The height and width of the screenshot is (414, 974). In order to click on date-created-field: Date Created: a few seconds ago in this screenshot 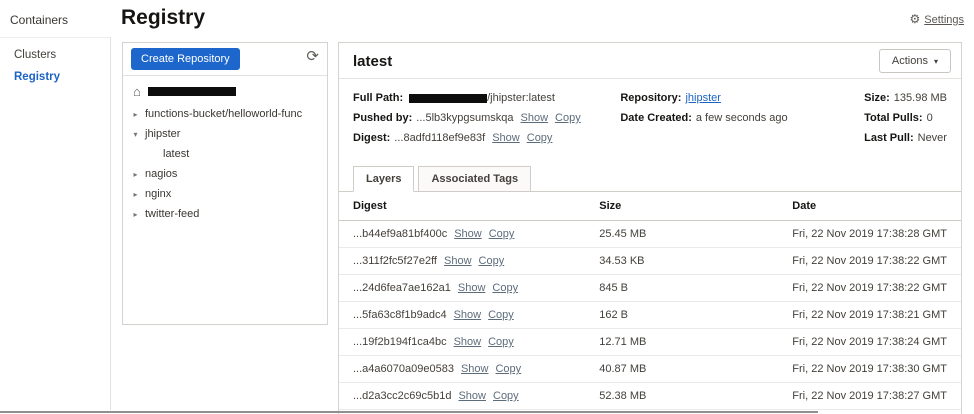, I will do `click(742, 118)`.